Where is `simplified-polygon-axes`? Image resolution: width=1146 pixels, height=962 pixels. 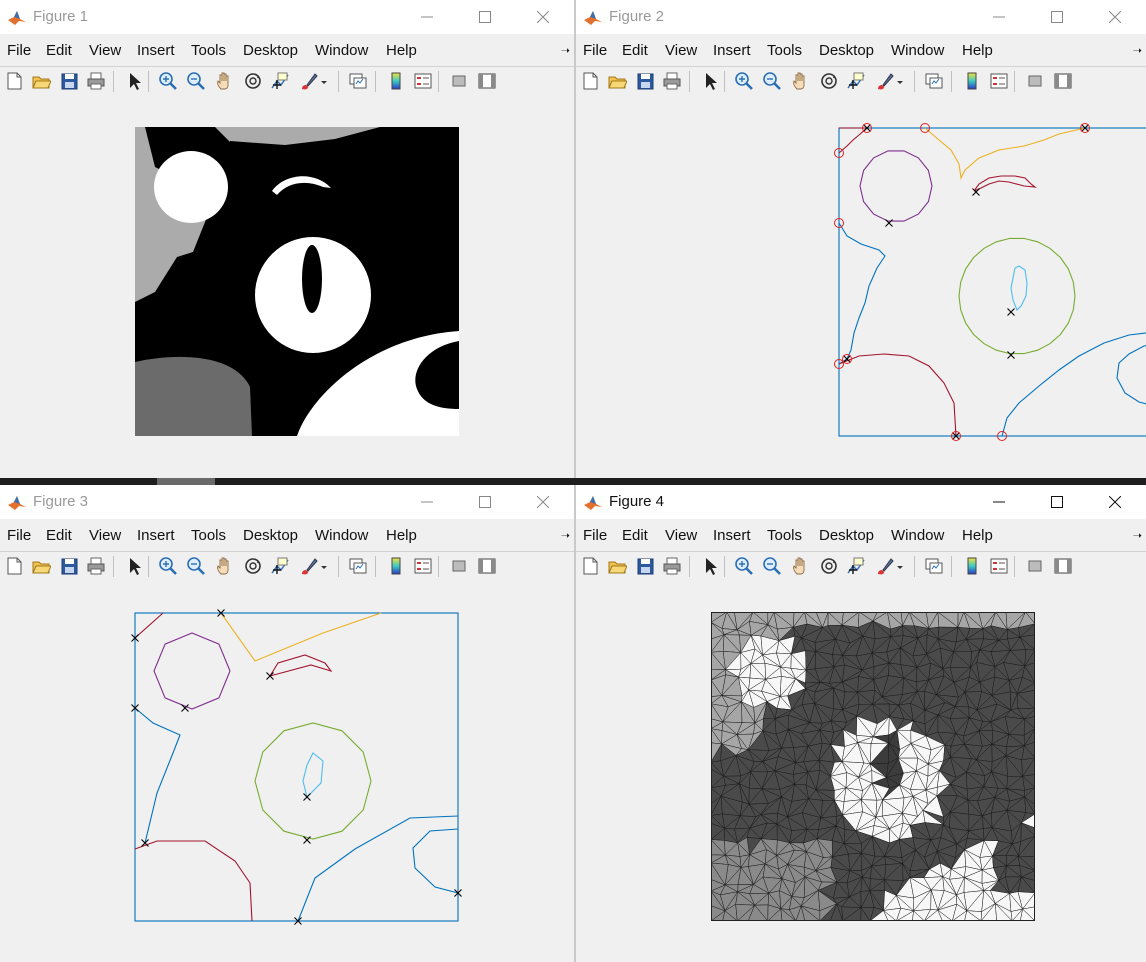
simplified-polygon-axes is located at coordinates (298, 767).